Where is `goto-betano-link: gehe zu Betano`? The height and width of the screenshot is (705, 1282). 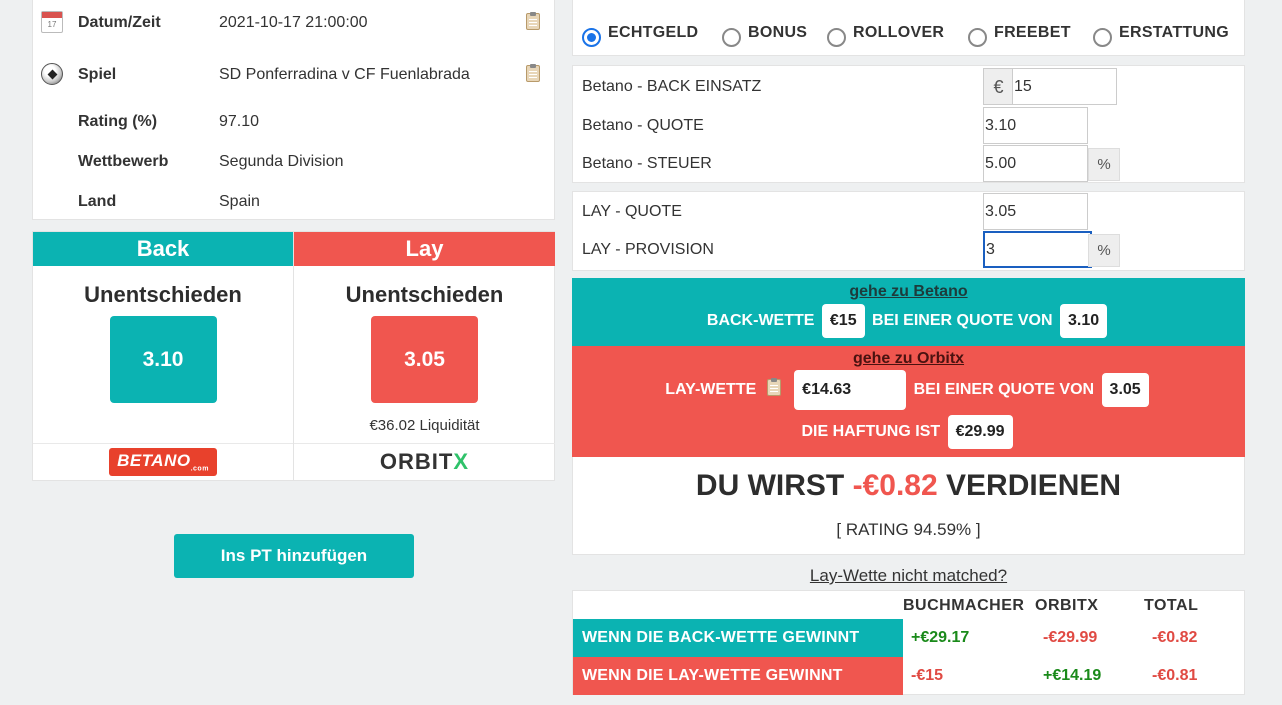
goto-betano-link: gehe zu Betano is located at coordinates (908, 292).